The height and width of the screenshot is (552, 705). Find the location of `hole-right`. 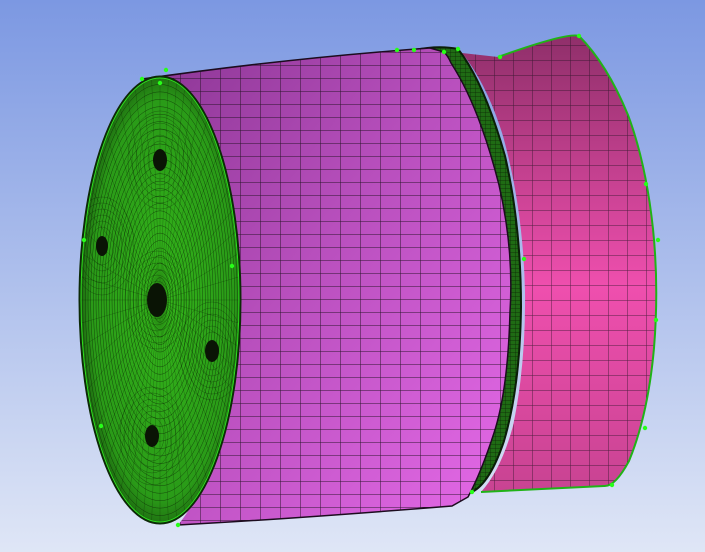

hole-right is located at coordinates (212, 351).